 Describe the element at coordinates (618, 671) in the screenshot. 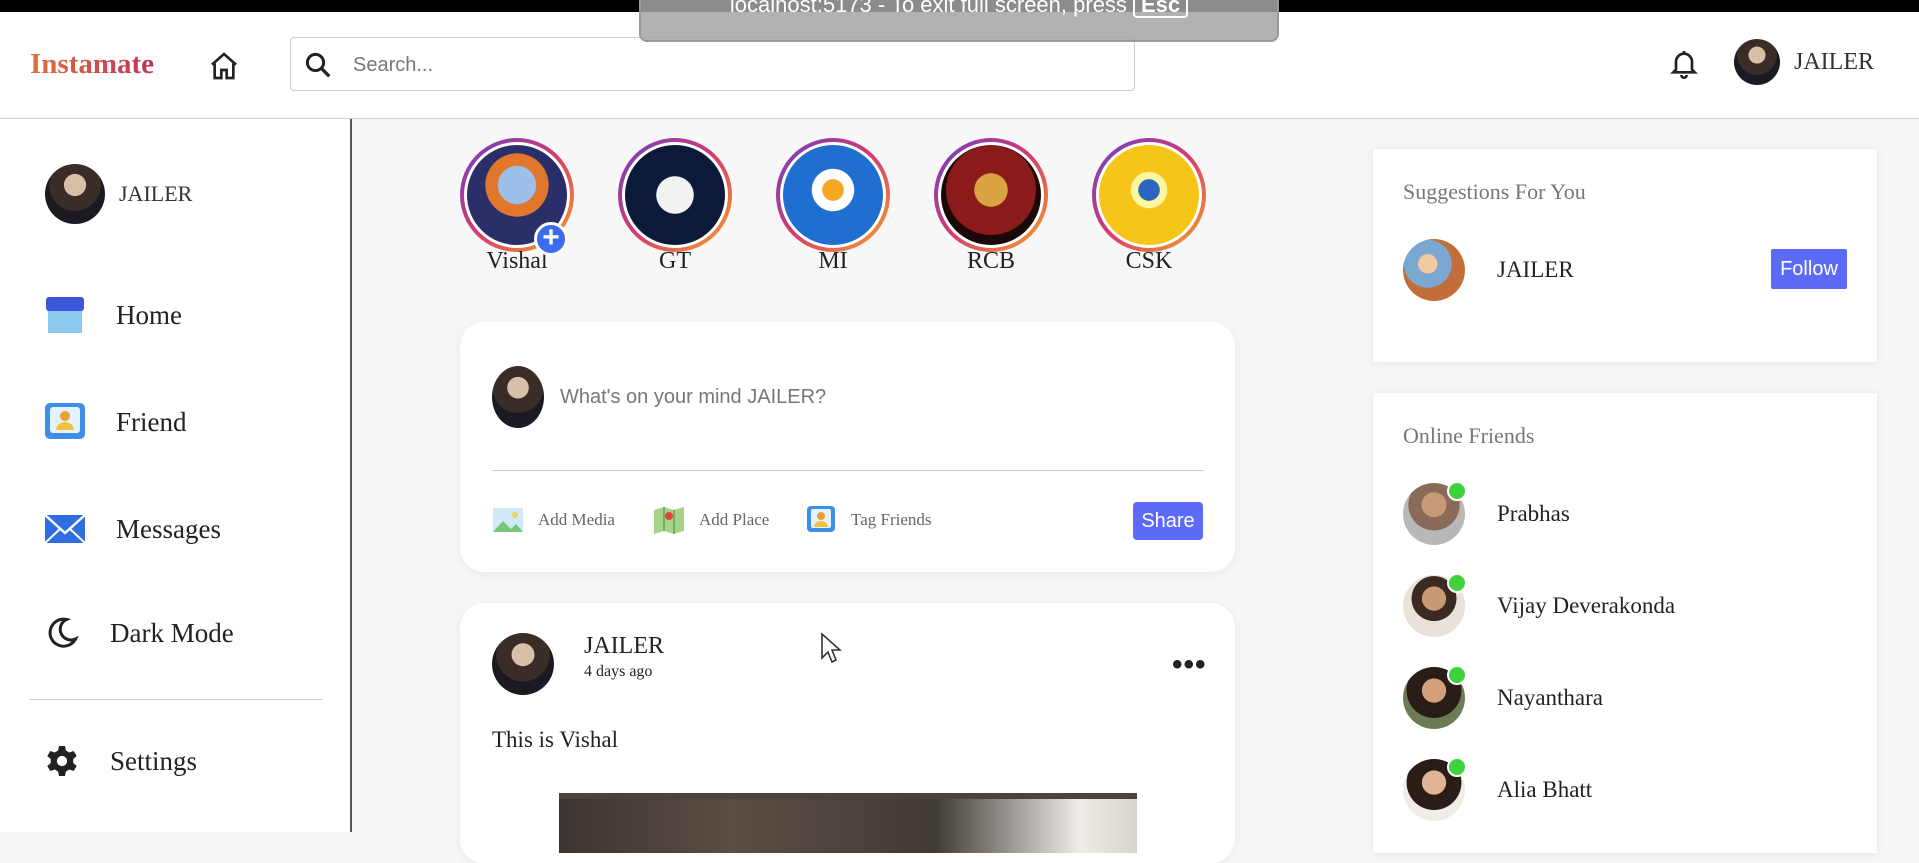

I see `post-timestamp: 4 days ago` at that location.